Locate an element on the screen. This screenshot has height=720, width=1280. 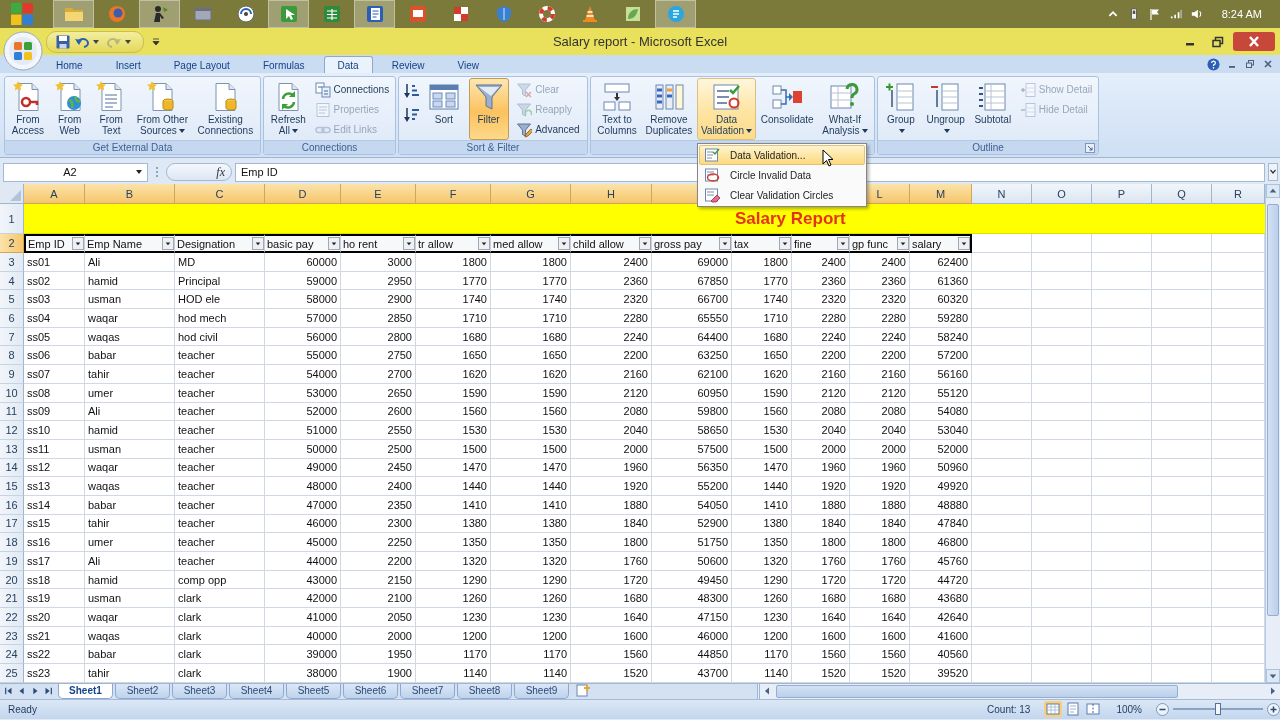
table-cell: ss17 is located at coordinates (54, 561).